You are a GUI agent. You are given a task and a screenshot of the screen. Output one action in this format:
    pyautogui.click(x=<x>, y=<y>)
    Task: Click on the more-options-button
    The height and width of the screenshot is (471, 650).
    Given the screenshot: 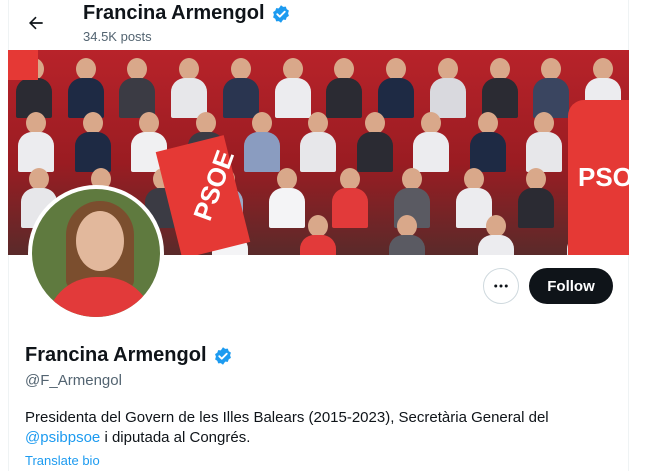 What is the action you would take?
    pyautogui.click(x=501, y=286)
    